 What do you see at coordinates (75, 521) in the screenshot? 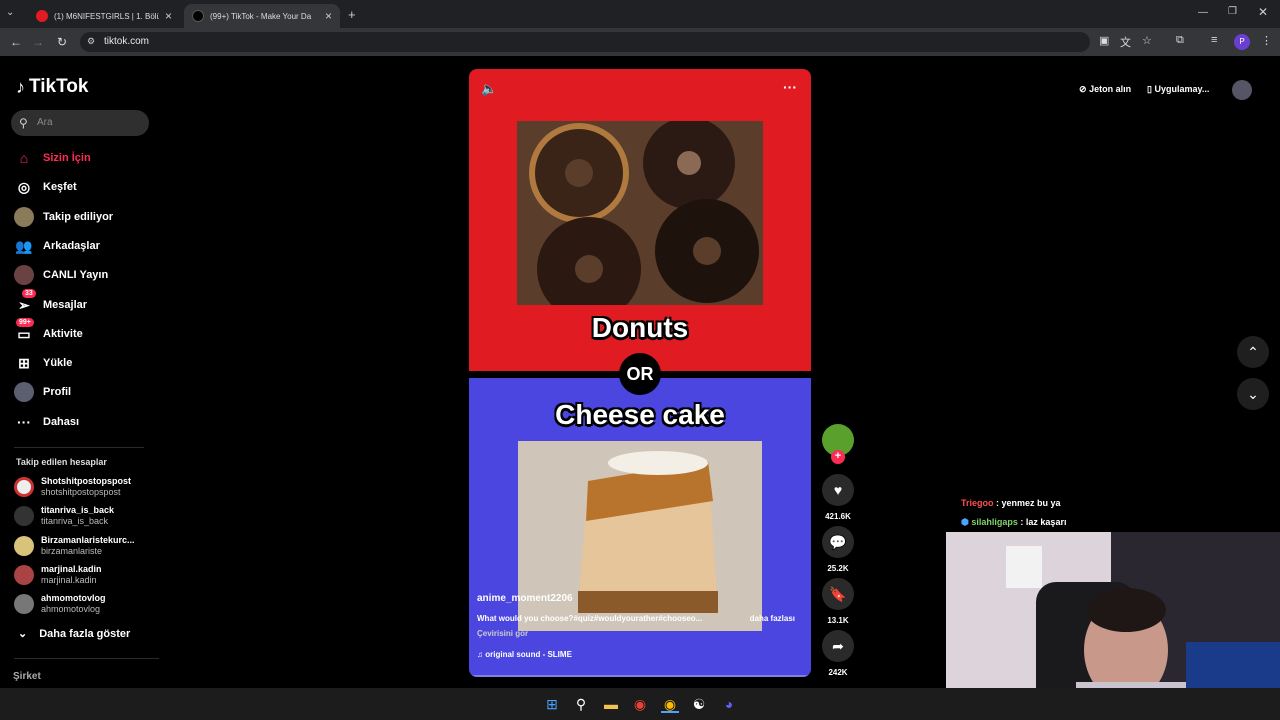
I see `account-username: titanriva_is_back` at bounding box center [75, 521].